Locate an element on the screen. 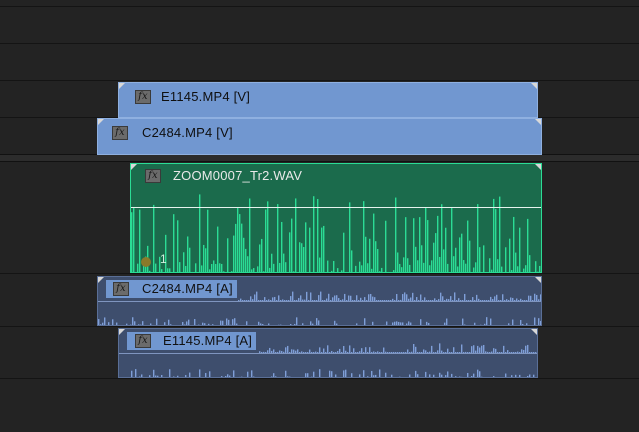 This screenshot has width=639, height=432. video-clip-e1145: fx E1145.MP4 [V] is located at coordinates (328, 100).